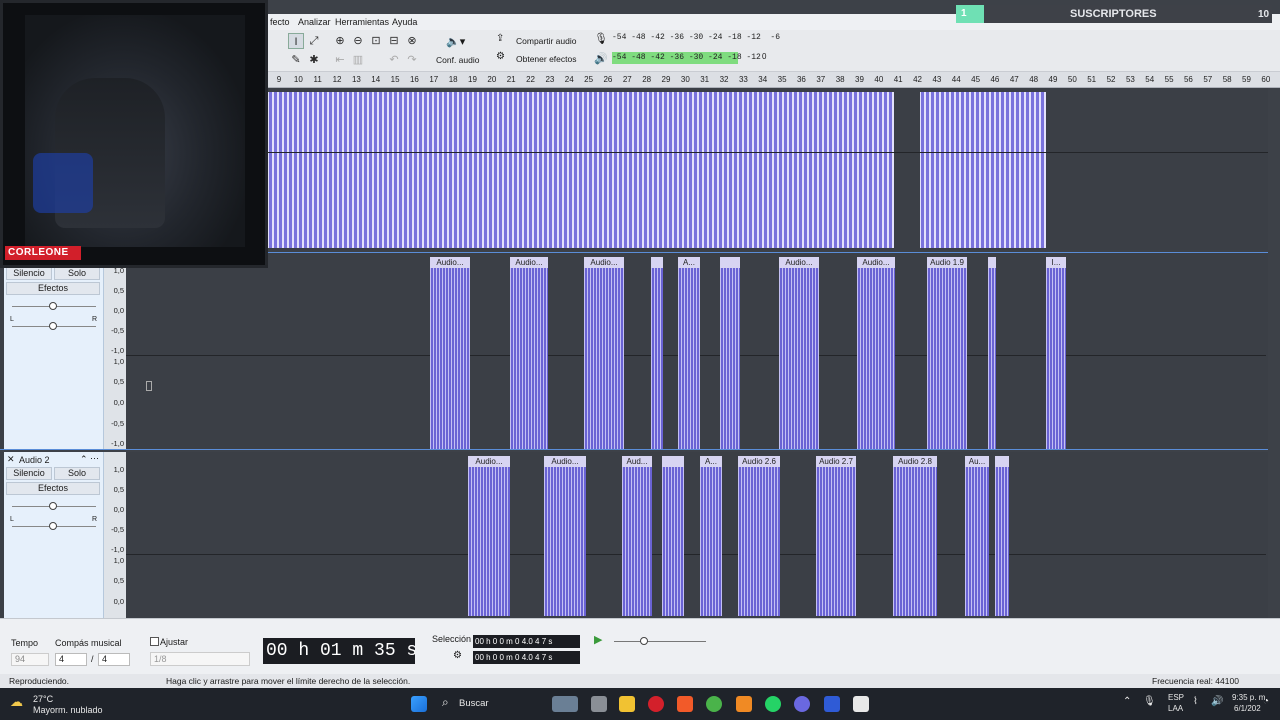 The image size is (1280, 720). I want to click on clock-date: 6/1/202, so click(1247, 708).